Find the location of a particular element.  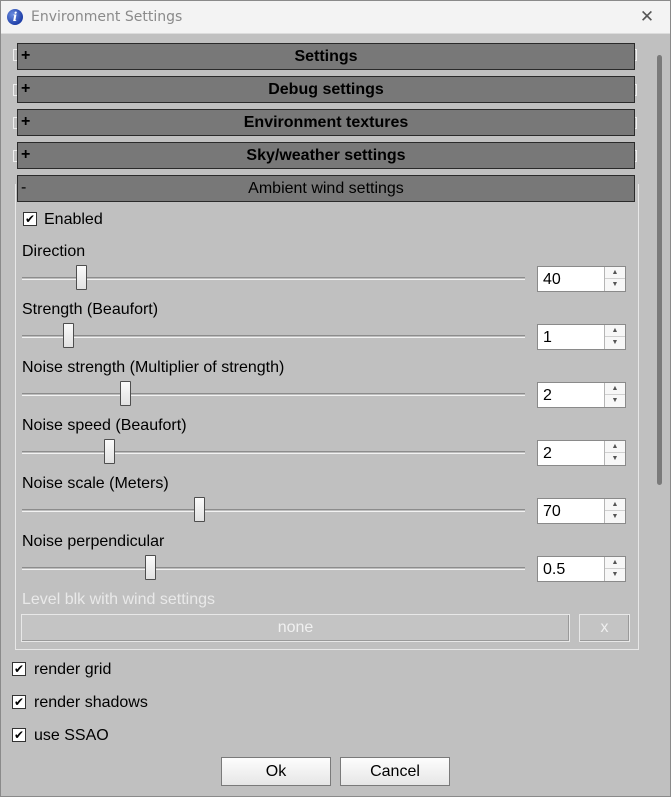

noise-strength-slider-handle is located at coordinates (125, 393).